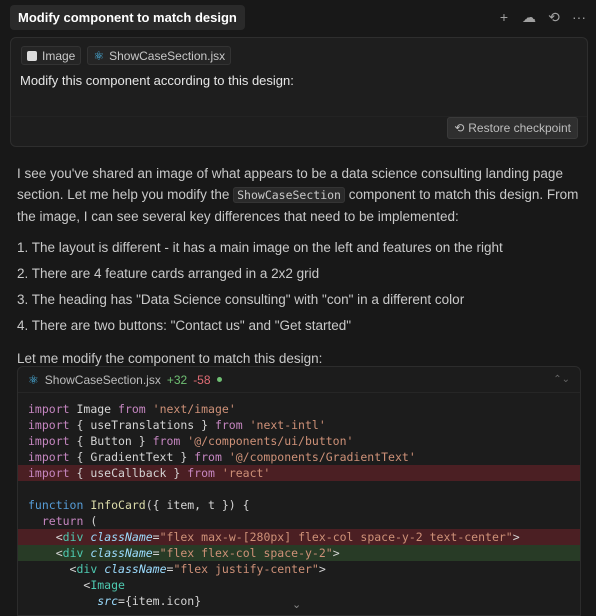 Image resolution: width=596 pixels, height=616 pixels. I want to click on code-line: <div className="flex justify-center">, so click(299, 569).